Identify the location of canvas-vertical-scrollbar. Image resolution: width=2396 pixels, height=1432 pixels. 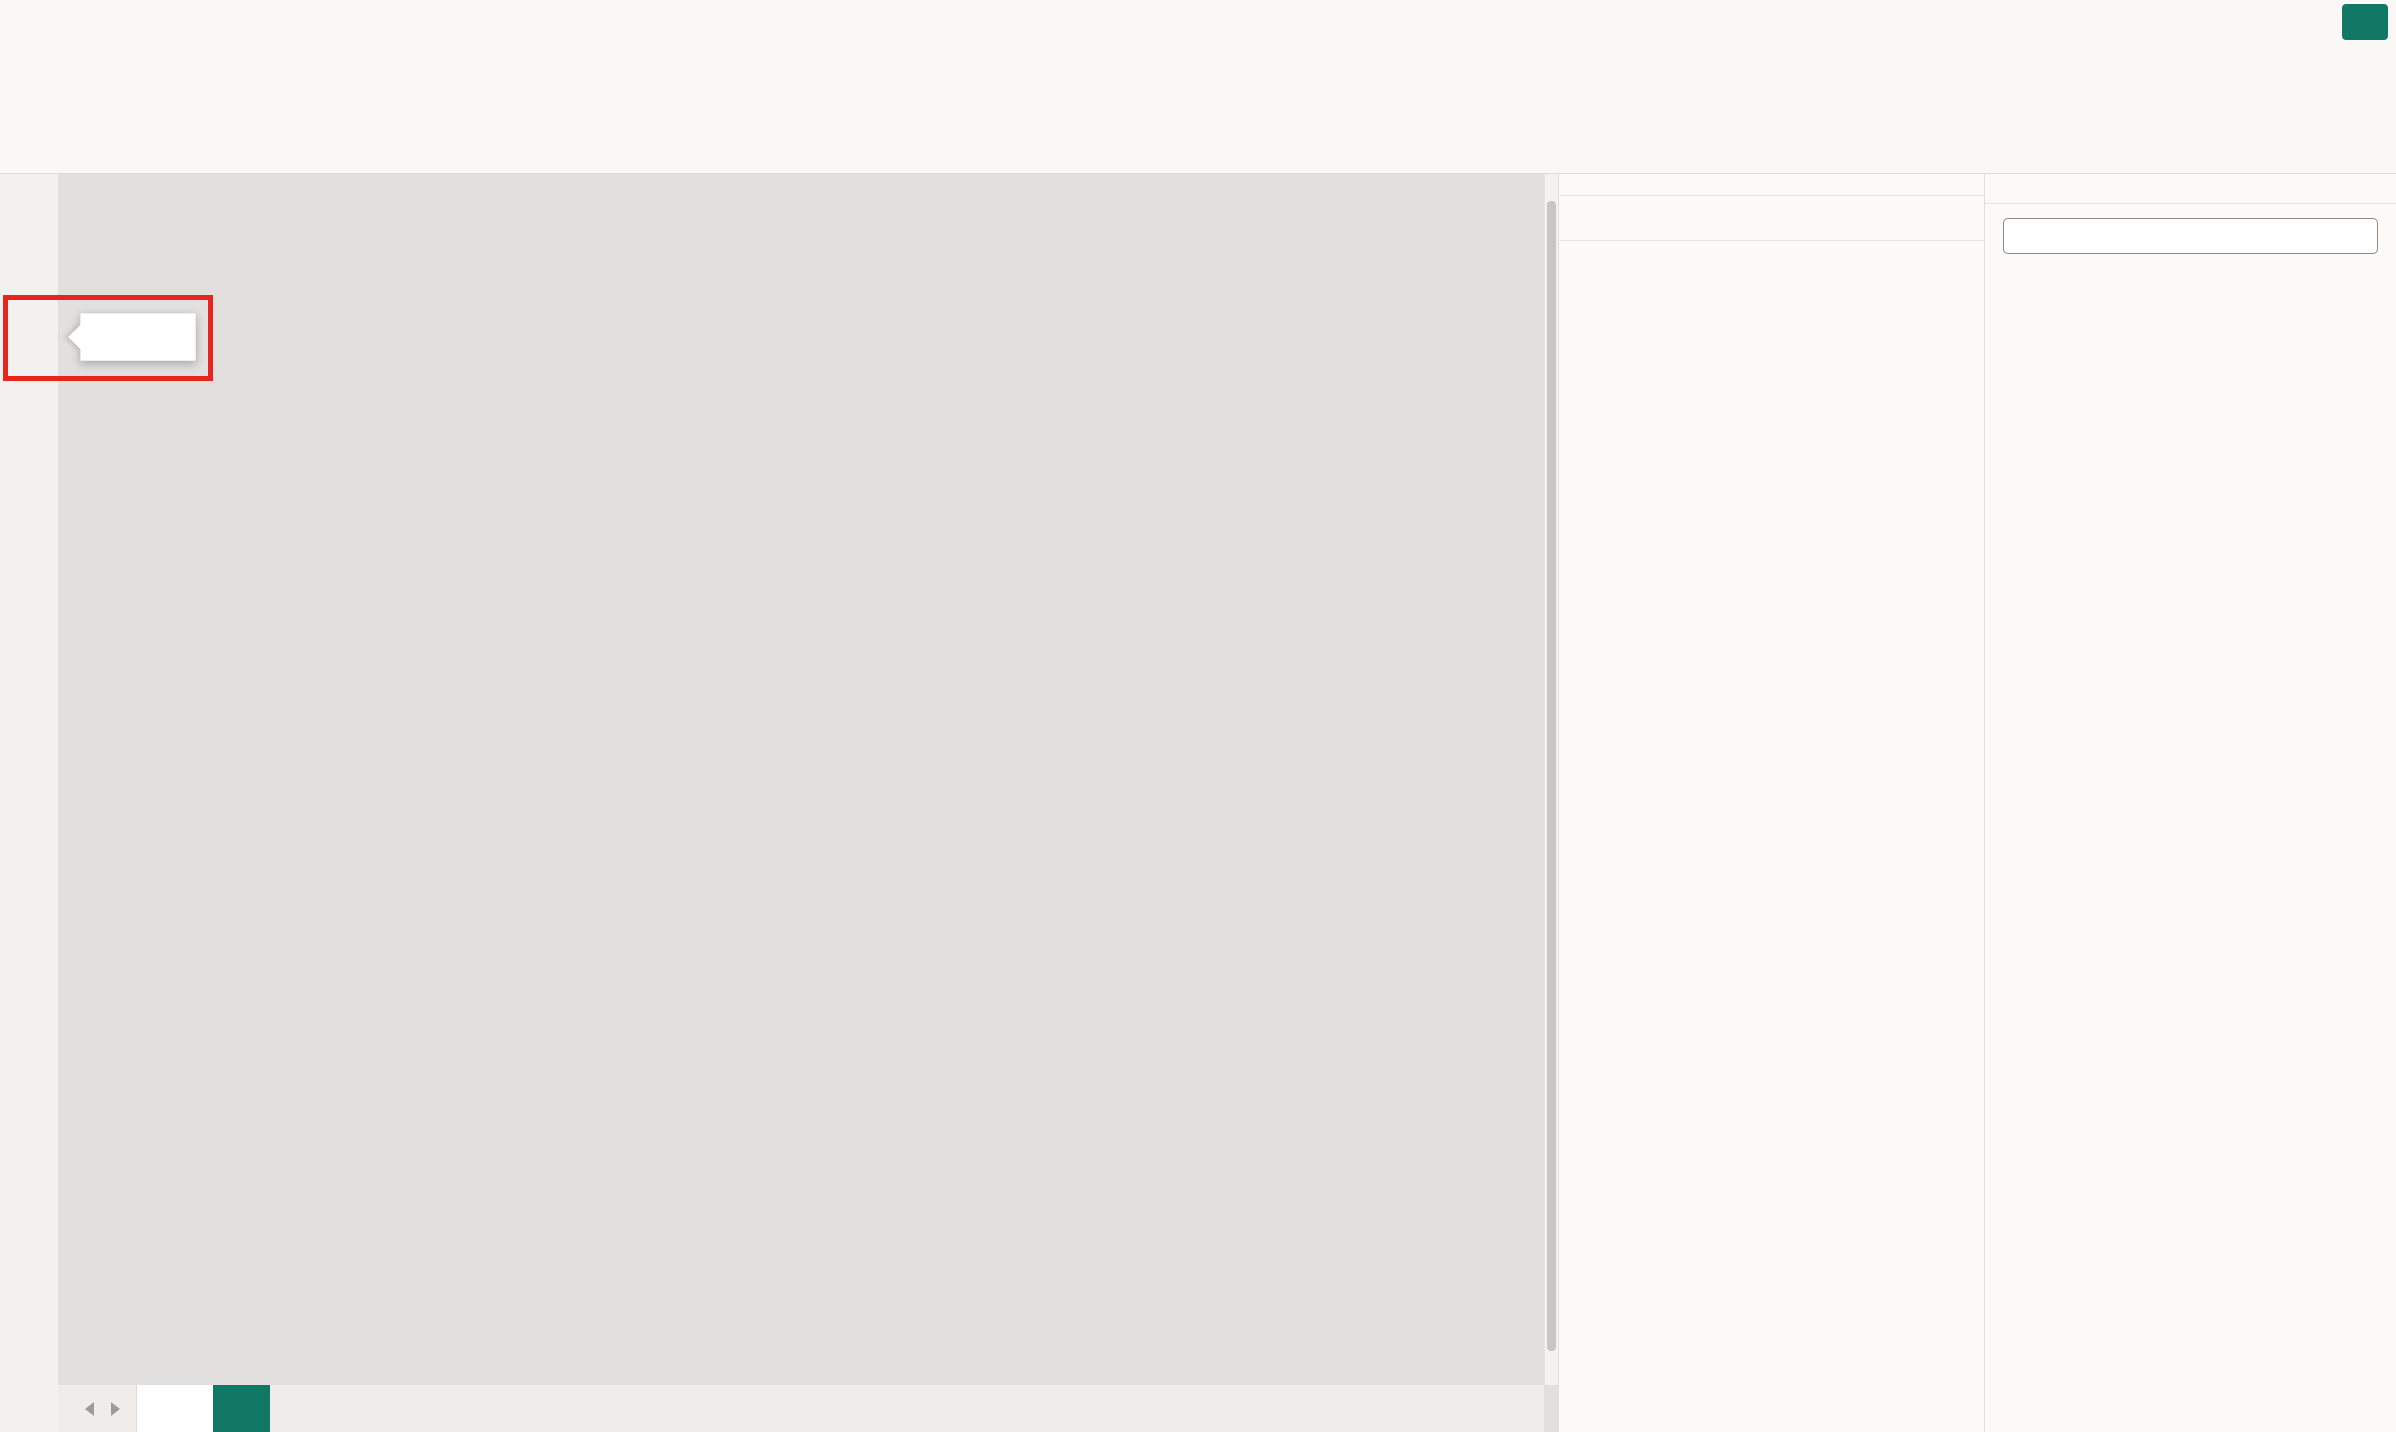
(1551, 779).